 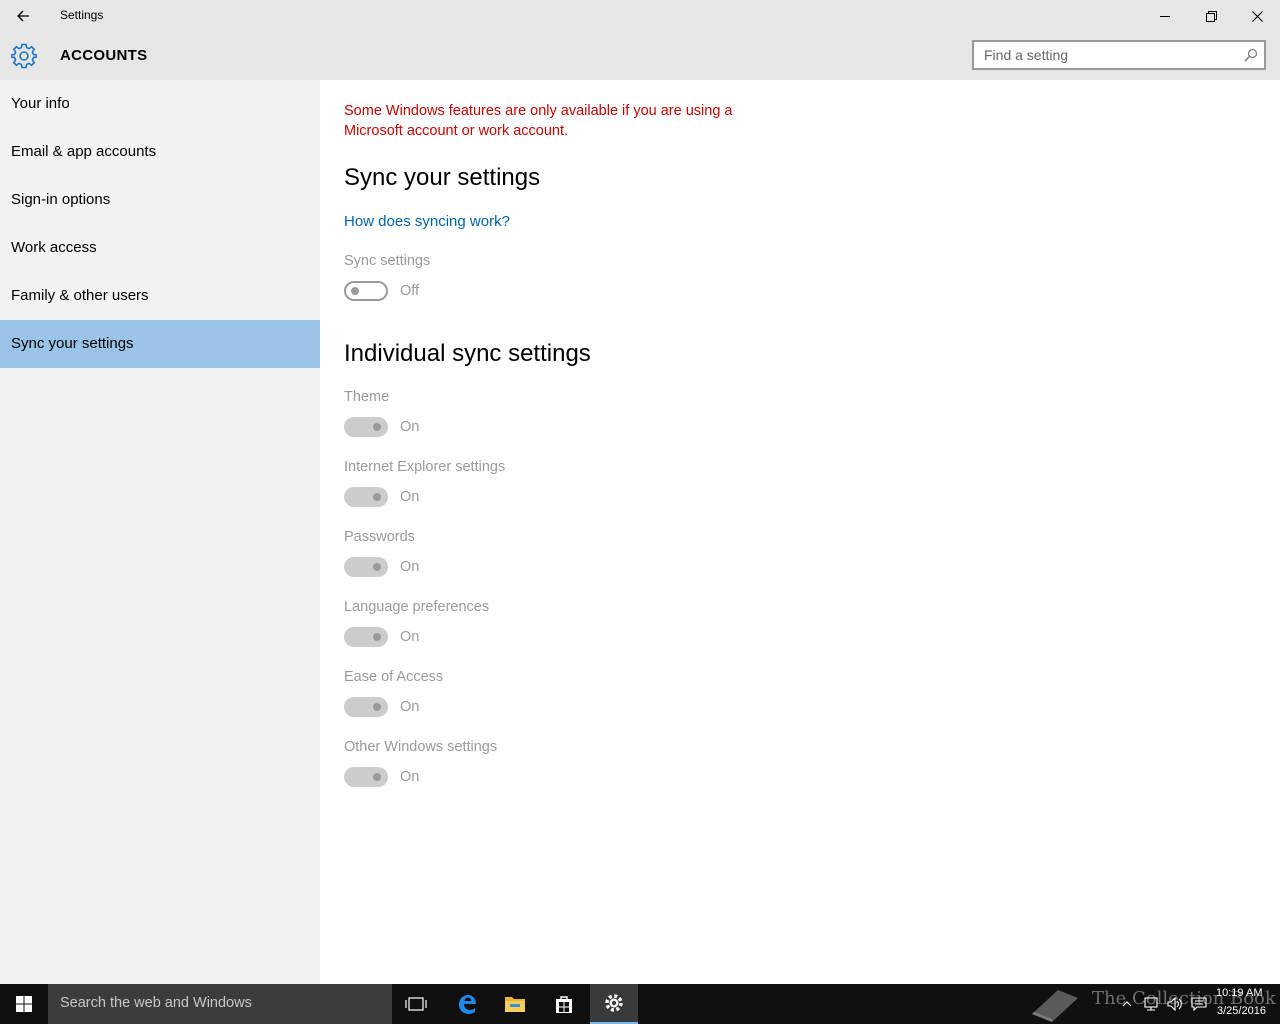 I want to click on search-box, so click(x=1119, y=55).